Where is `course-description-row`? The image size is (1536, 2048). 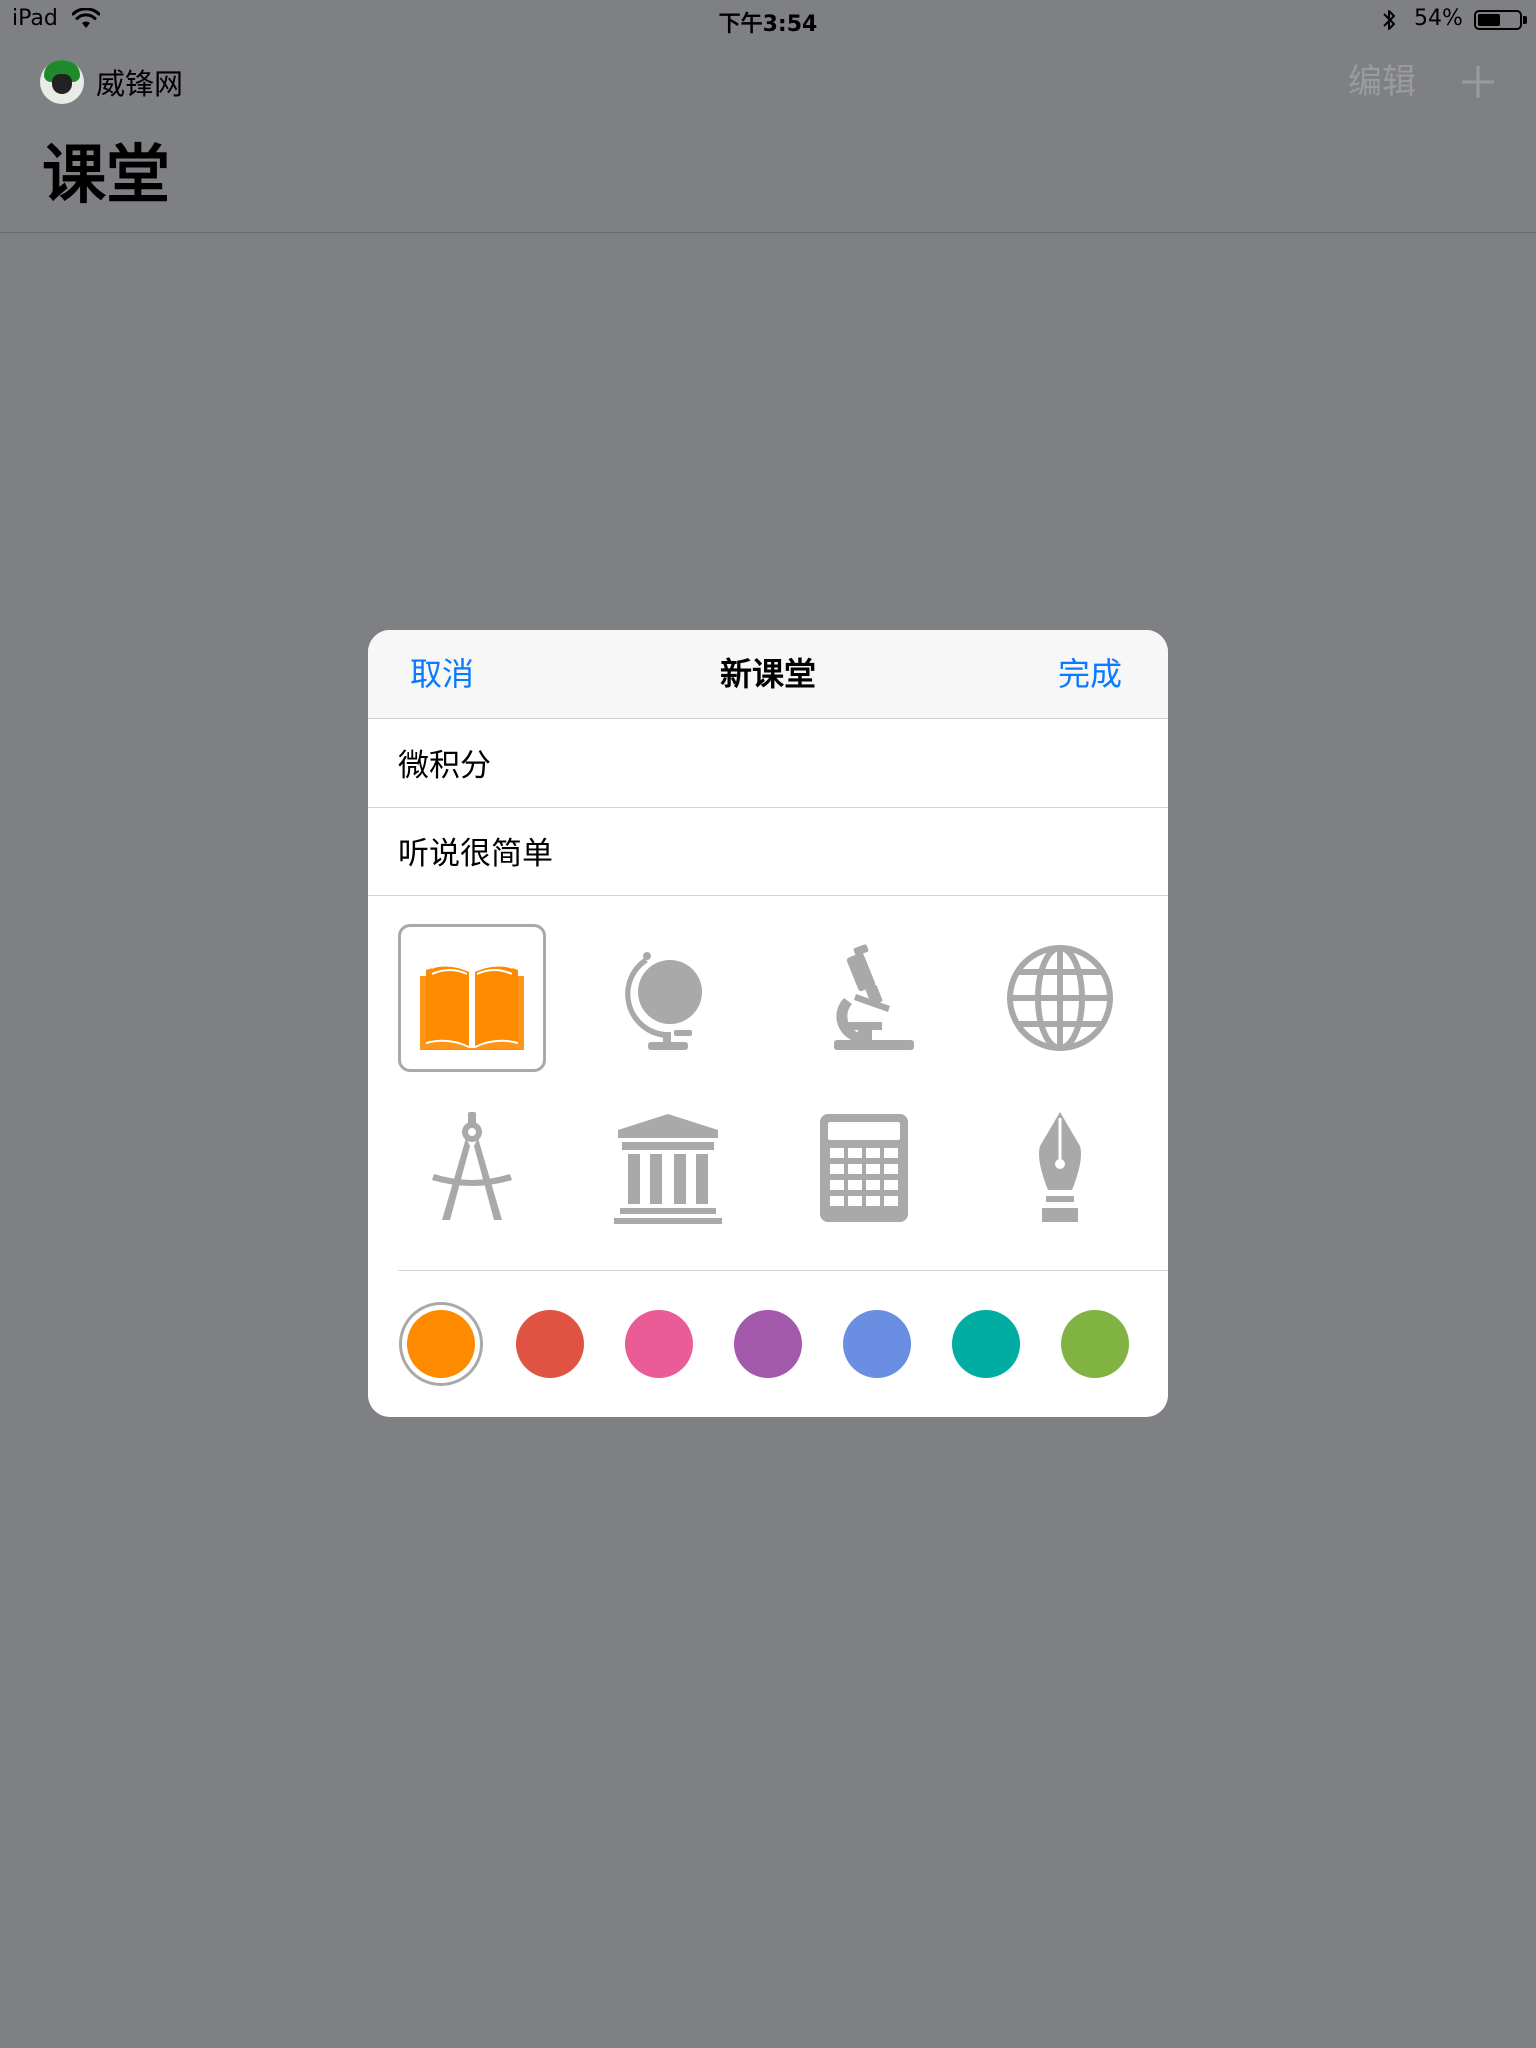 course-description-row is located at coordinates (768, 851).